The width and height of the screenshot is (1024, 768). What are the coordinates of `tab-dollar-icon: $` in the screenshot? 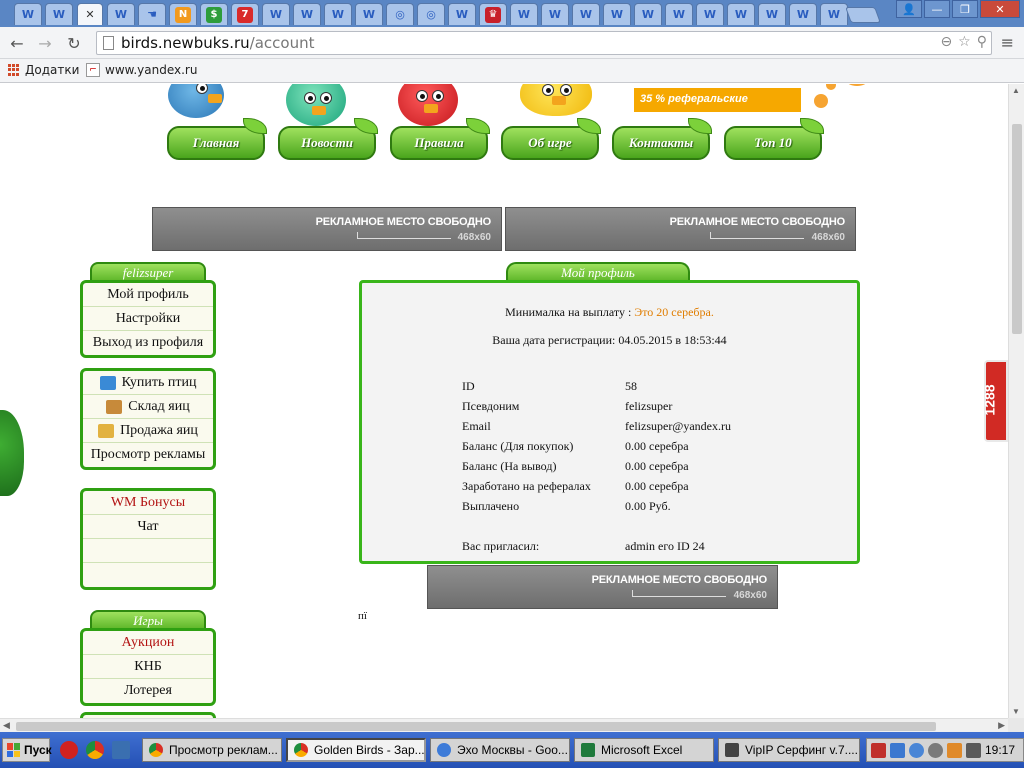 It's located at (214, 14).